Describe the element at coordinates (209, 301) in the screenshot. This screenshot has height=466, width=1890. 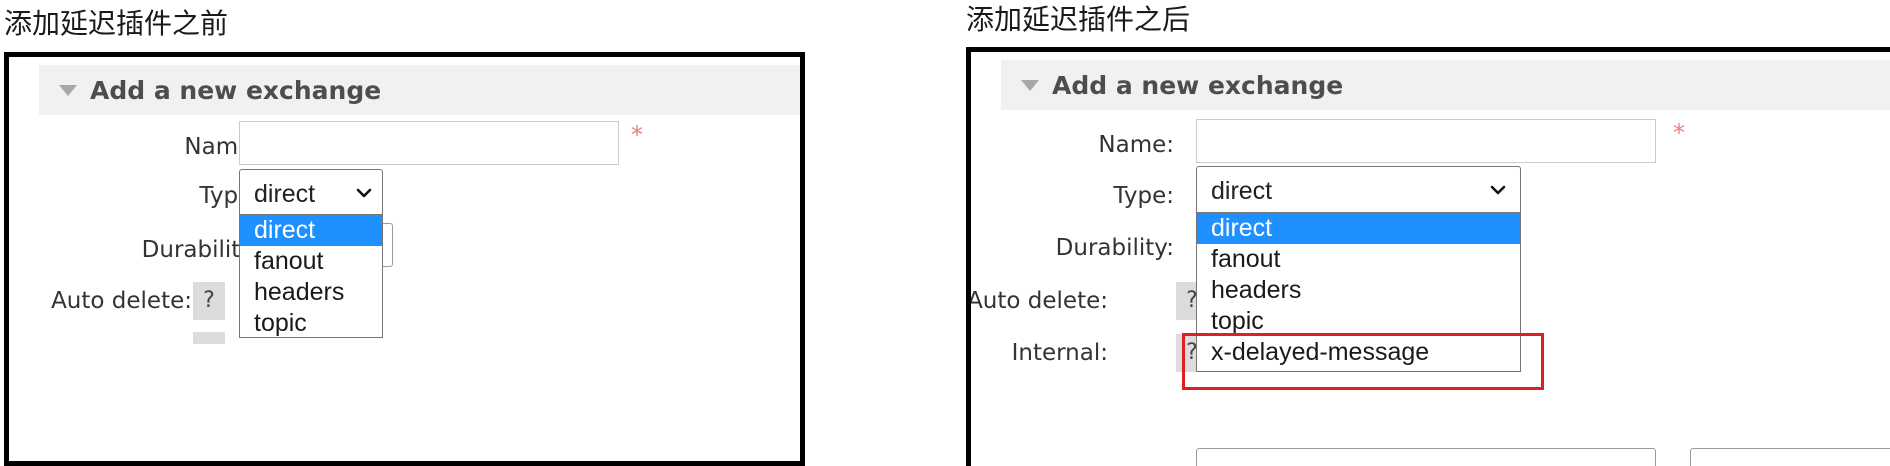
I see `auto-delete-help-button: ?` at that location.